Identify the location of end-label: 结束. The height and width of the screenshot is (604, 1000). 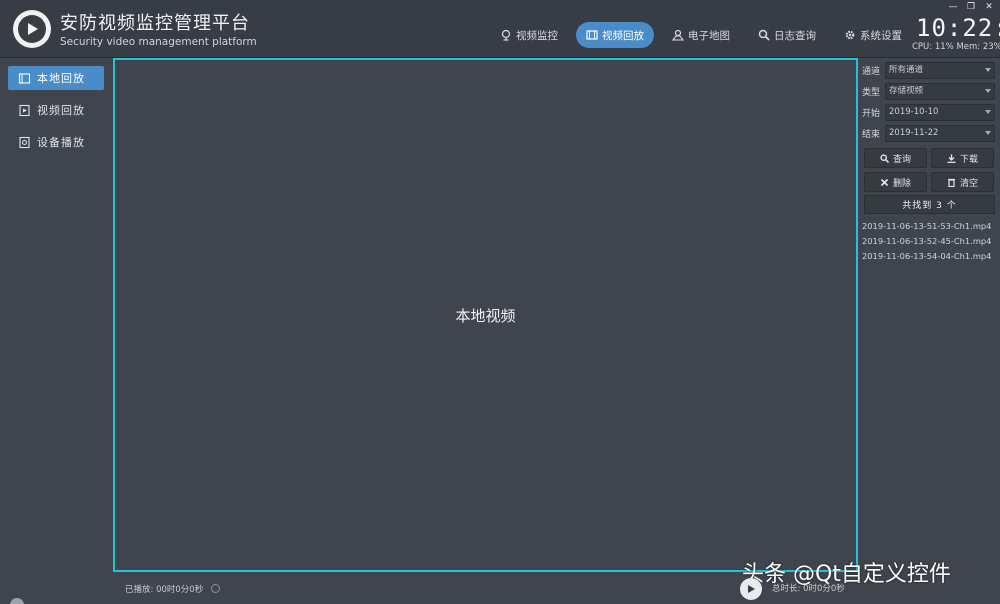
(871, 134).